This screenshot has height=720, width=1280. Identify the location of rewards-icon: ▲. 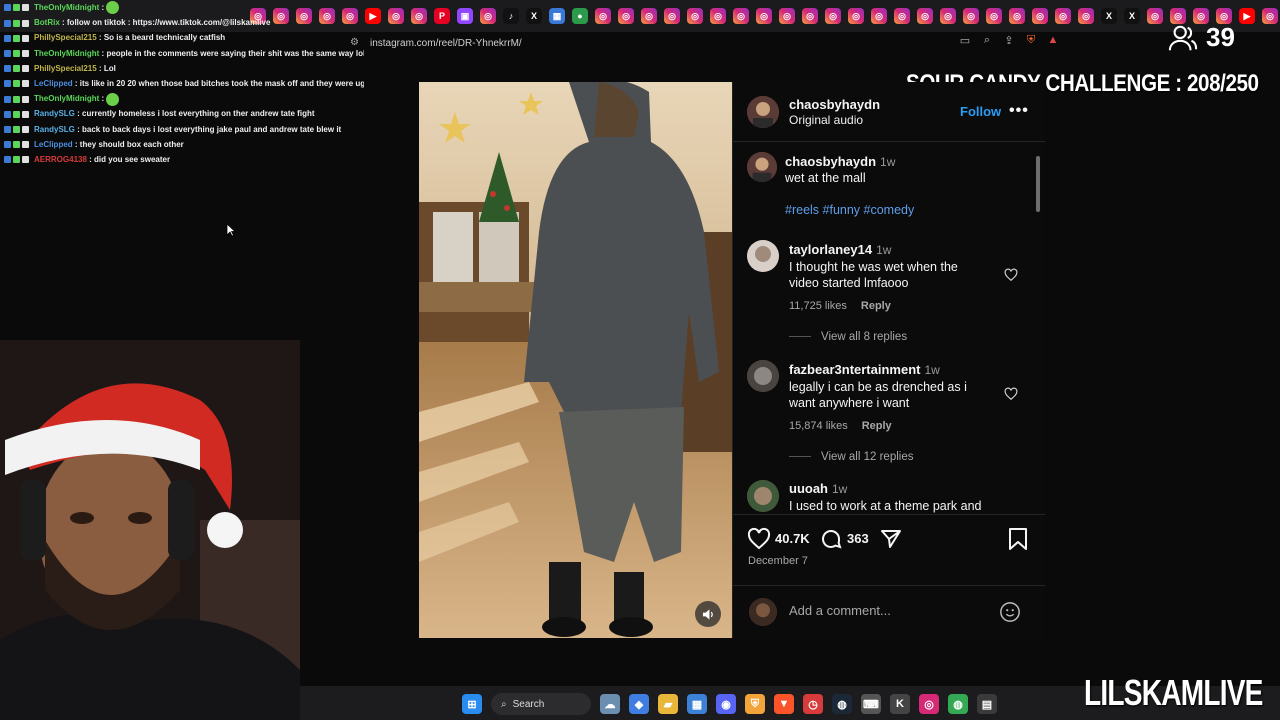
(1053, 40).